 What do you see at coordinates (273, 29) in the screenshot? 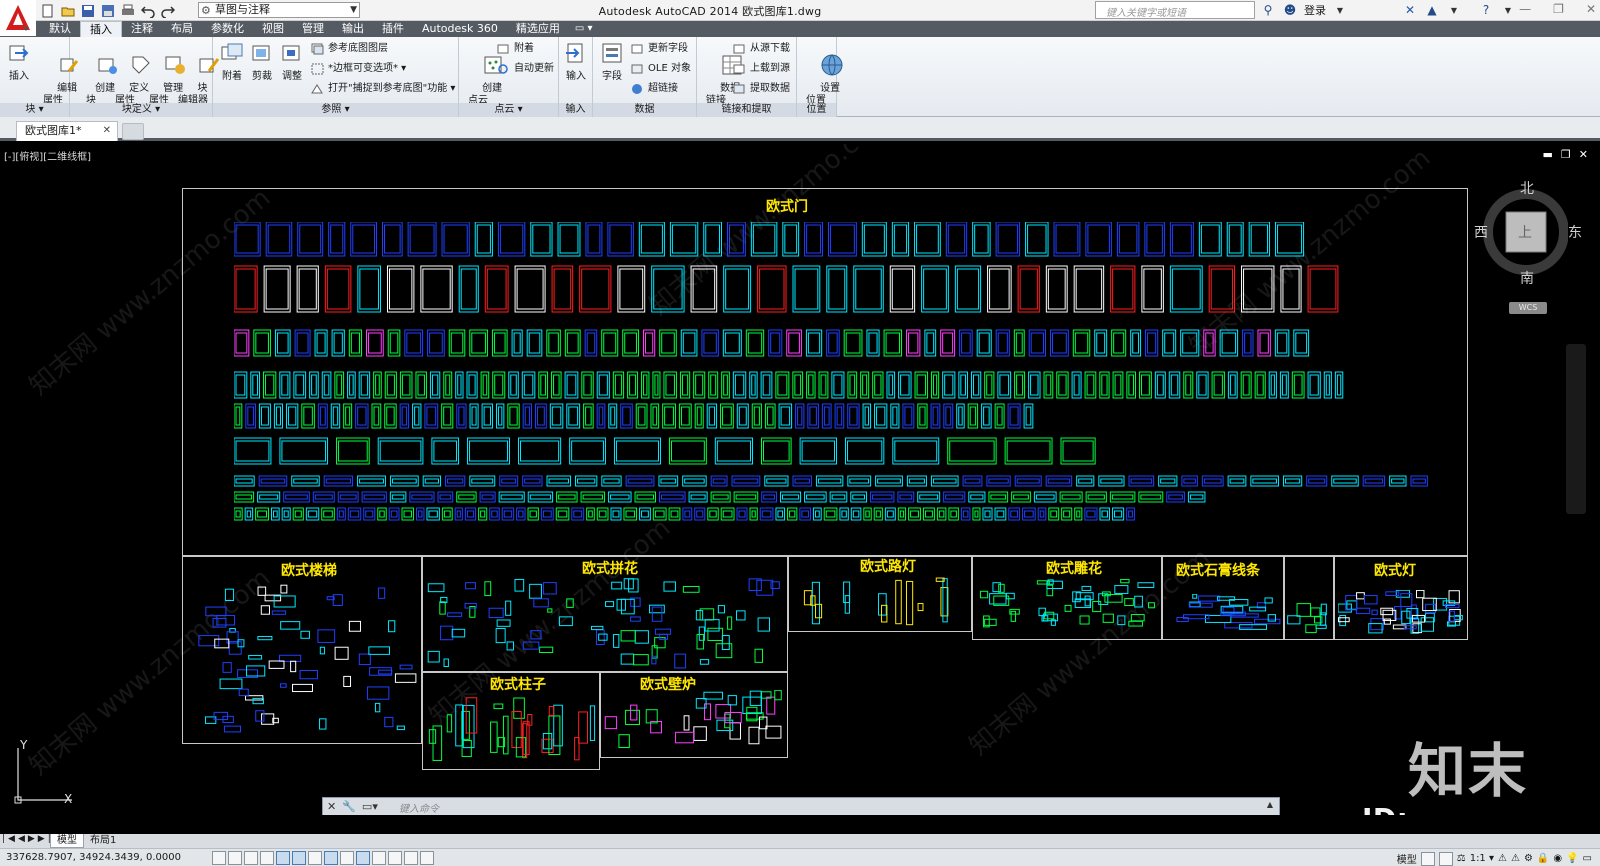
I see `tab-view: 视图` at bounding box center [273, 29].